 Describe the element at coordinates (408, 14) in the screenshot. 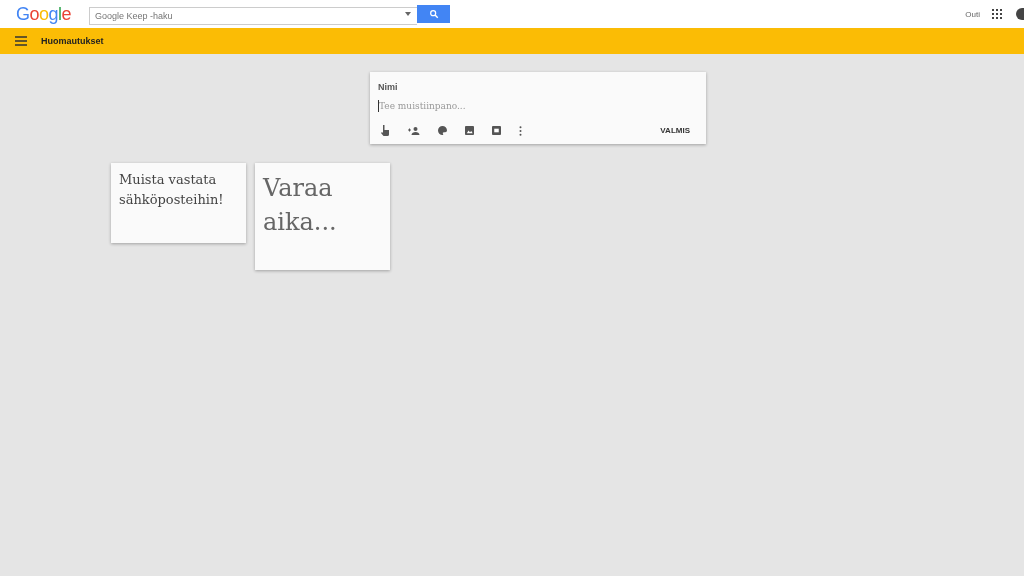

I see `caret-icon` at that location.